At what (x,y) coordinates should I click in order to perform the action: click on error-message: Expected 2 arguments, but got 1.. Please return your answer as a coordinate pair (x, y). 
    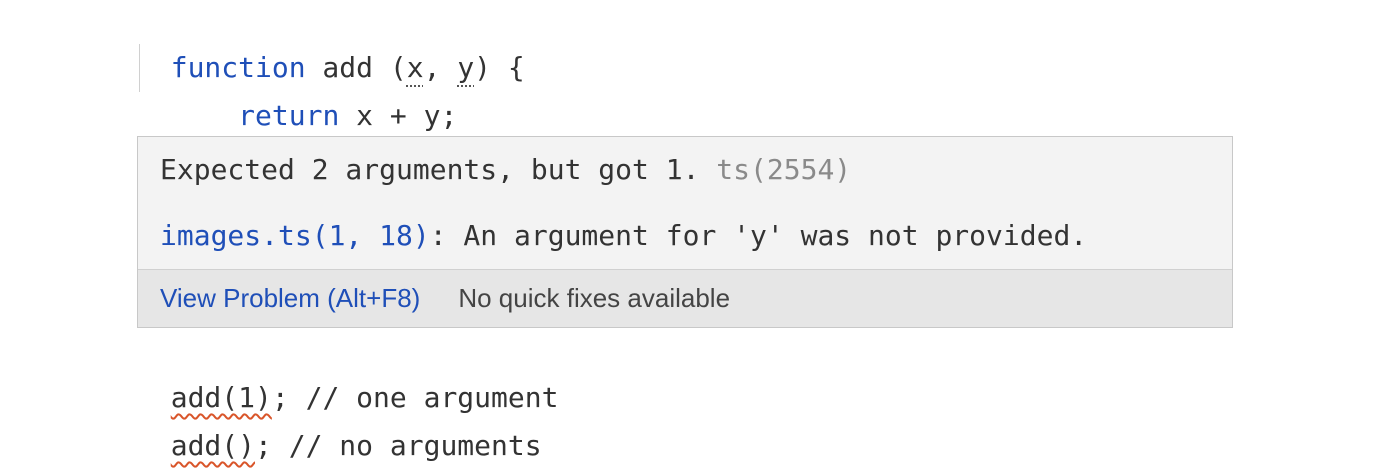
    Looking at the image, I should click on (438, 169).